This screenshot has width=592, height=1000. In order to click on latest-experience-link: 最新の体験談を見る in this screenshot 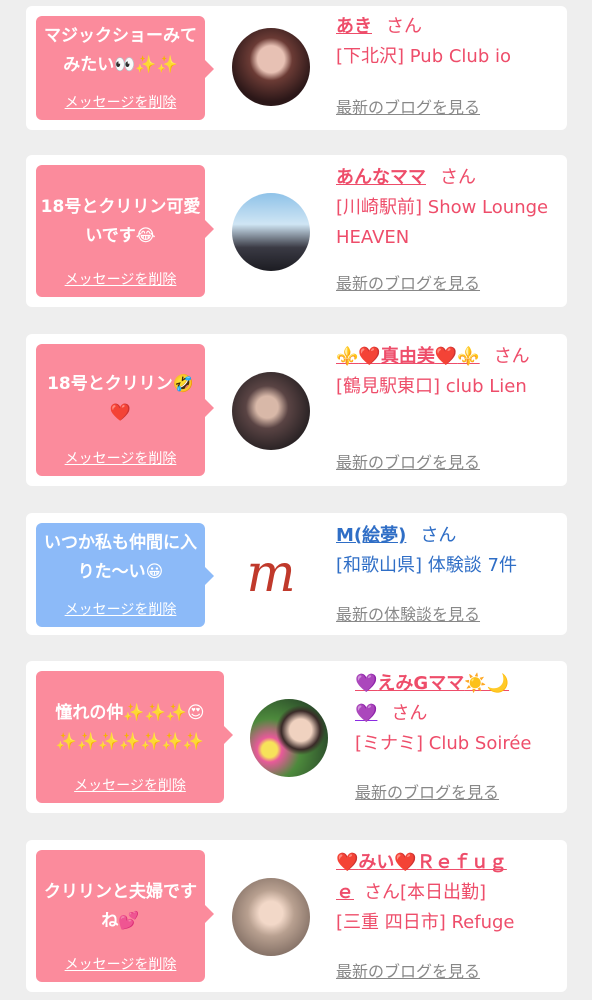, I will do `click(408, 613)`.